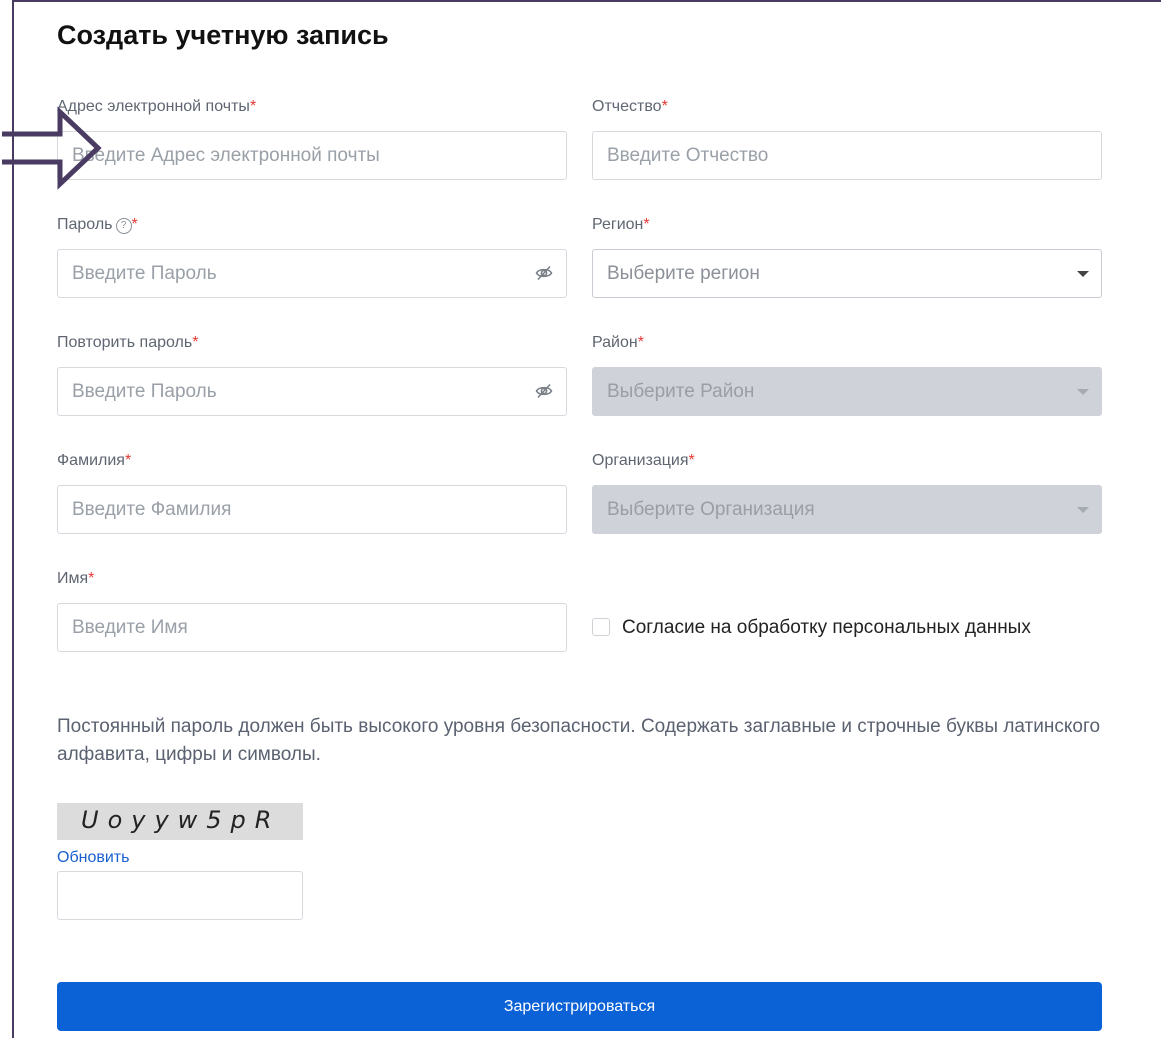 The image size is (1161, 1038). Describe the element at coordinates (618, 342) in the screenshot. I see `district-label: Район*` at that location.